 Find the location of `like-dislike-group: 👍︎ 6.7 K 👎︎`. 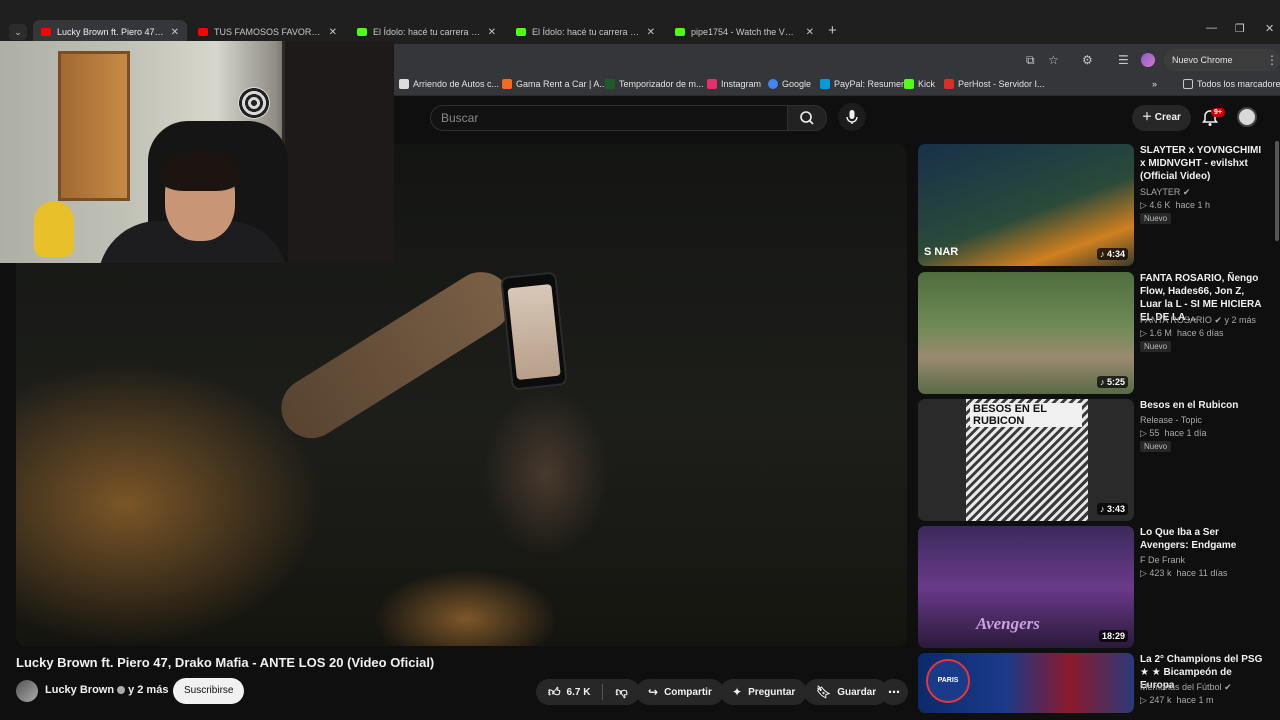

like-dislike-group: 👍︎ 6.7 K 👎︎ is located at coordinates (588, 692).